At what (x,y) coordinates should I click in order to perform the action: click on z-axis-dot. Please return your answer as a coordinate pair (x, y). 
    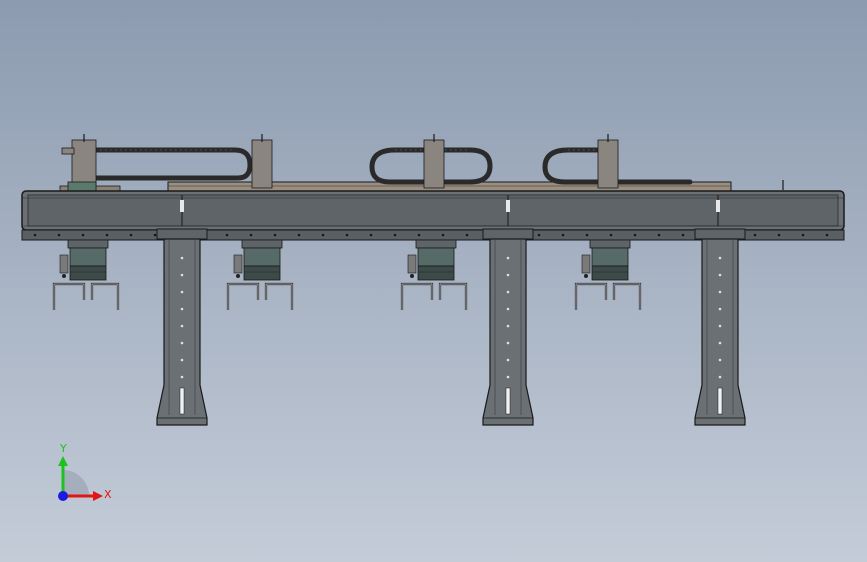
    Looking at the image, I should click on (63, 496).